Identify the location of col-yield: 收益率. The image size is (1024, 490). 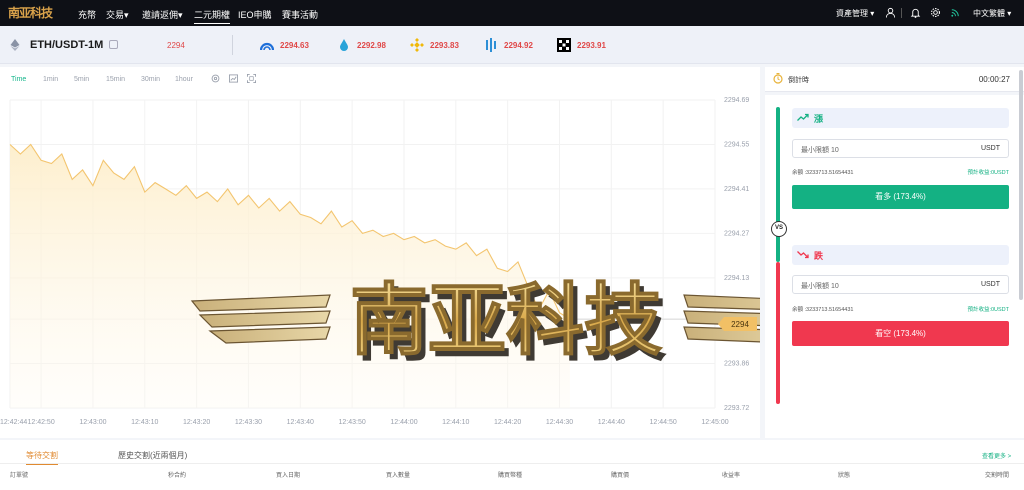
(731, 476).